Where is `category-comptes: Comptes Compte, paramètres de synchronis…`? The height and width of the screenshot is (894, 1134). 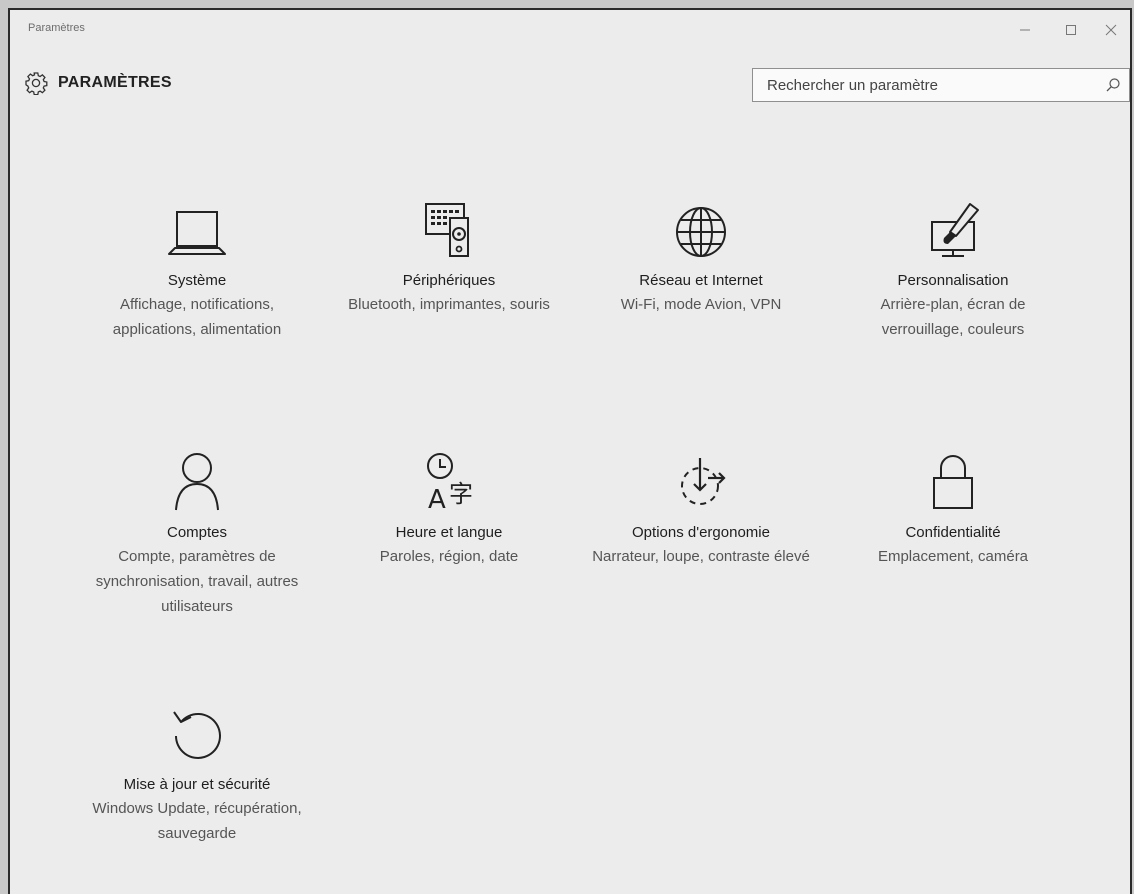 category-comptes: Comptes Compte, paramètres de synchronis… is located at coordinates (197, 533).